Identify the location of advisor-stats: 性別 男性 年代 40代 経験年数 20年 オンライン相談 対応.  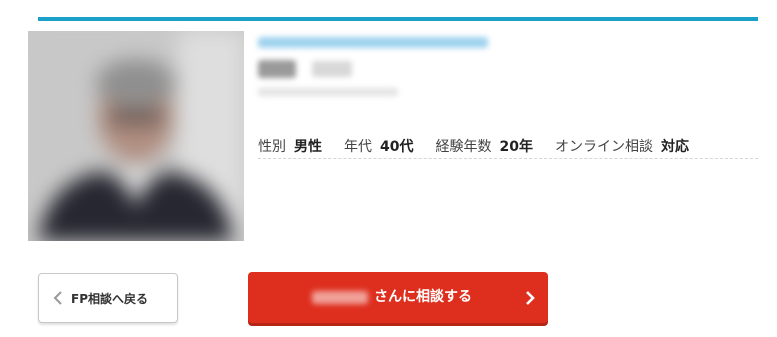
(508, 146).